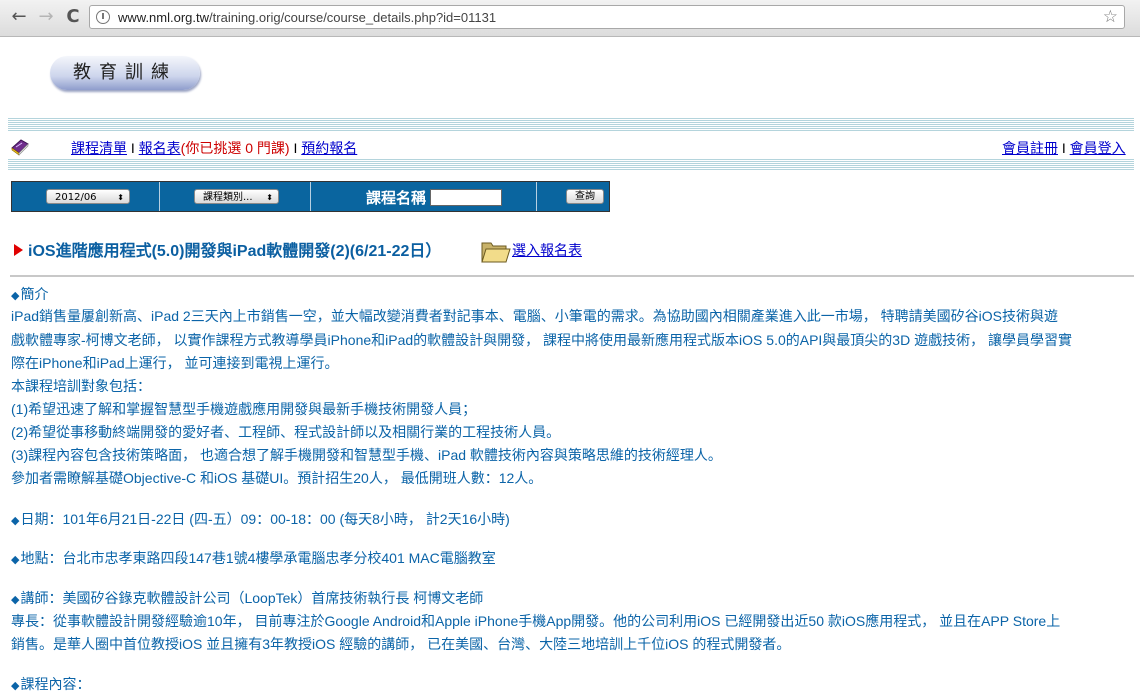 The image size is (1140, 696). Describe the element at coordinates (160, 148) in the screenshot. I see `signup-form-link: 報名表` at that location.